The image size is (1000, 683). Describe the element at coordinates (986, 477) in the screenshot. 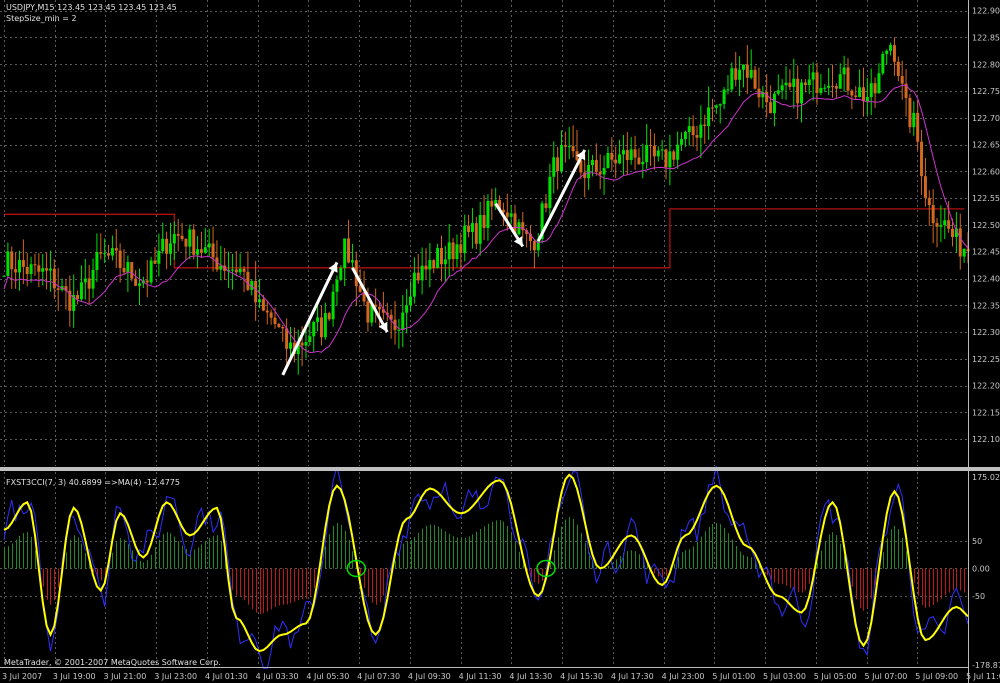

I see `indicator-tick-label: 175.027` at that location.